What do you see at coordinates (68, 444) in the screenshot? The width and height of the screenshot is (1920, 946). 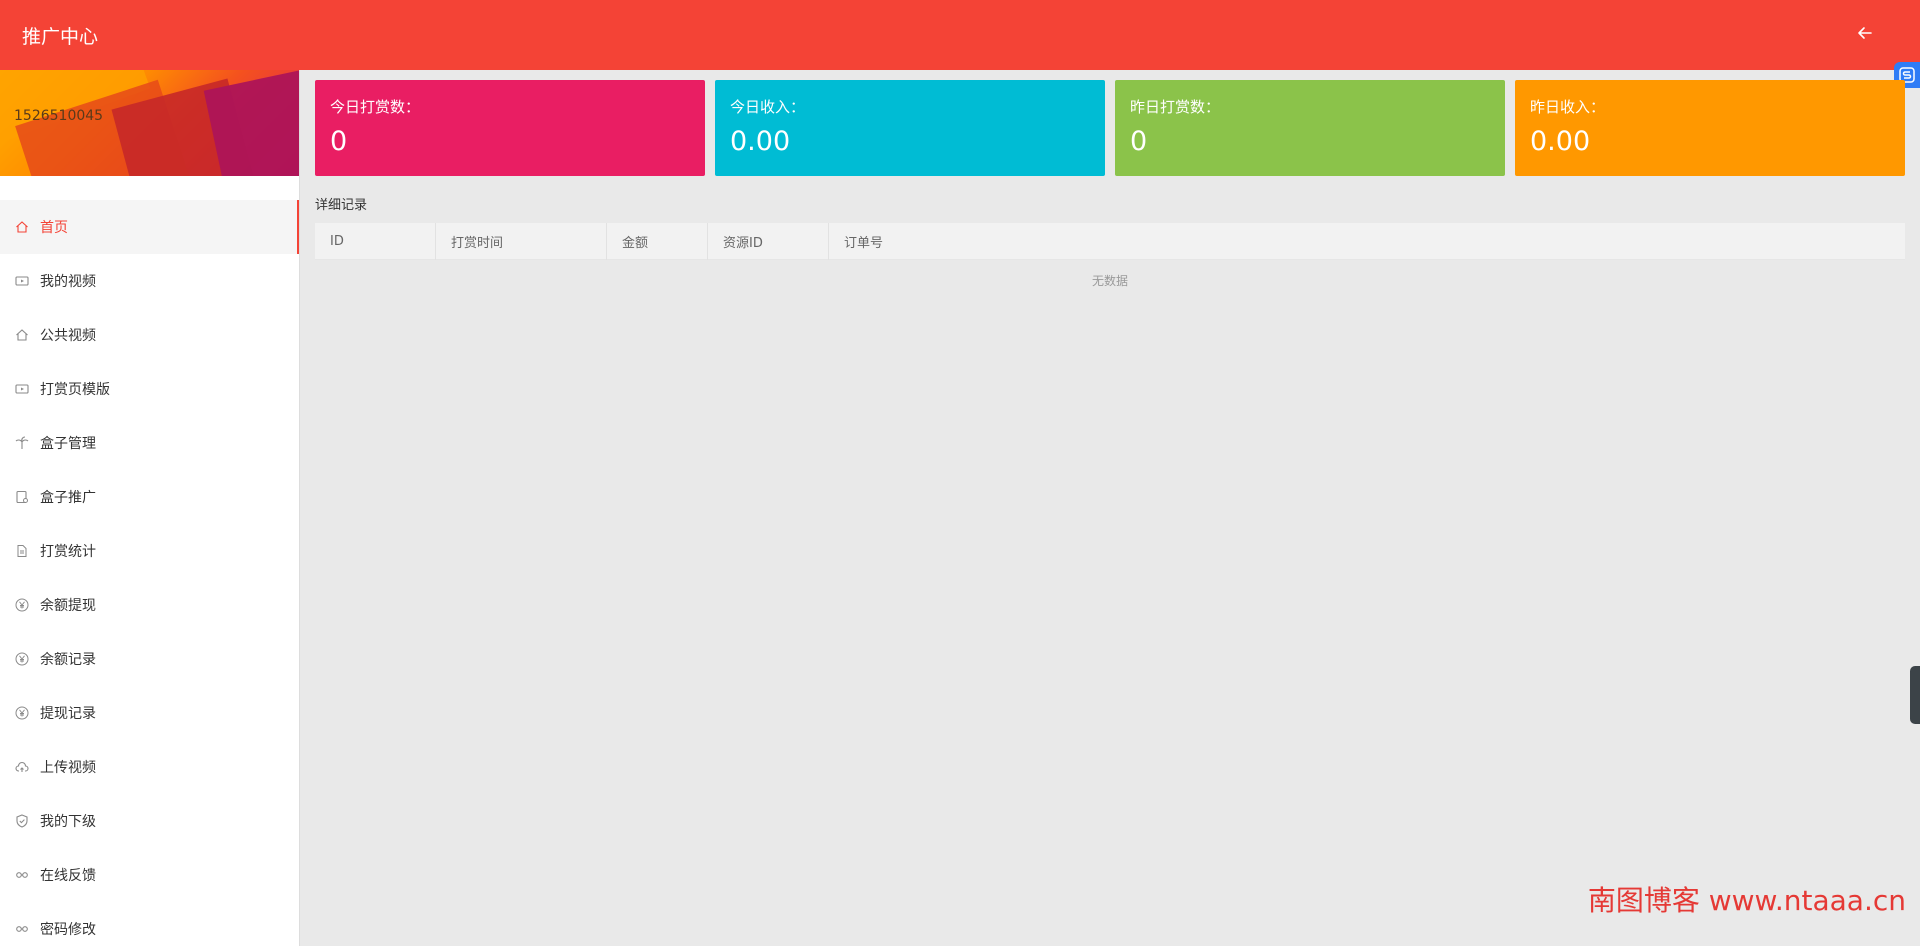 I see `sidebar-item-label: 盒子管理` at bounding box center [68, 444].